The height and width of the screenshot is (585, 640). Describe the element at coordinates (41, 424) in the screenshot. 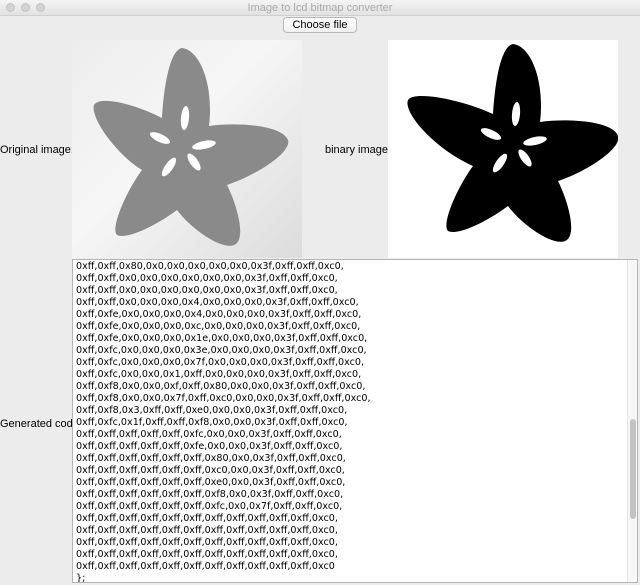

I see `generated-code-label: Generated code:` at that location.